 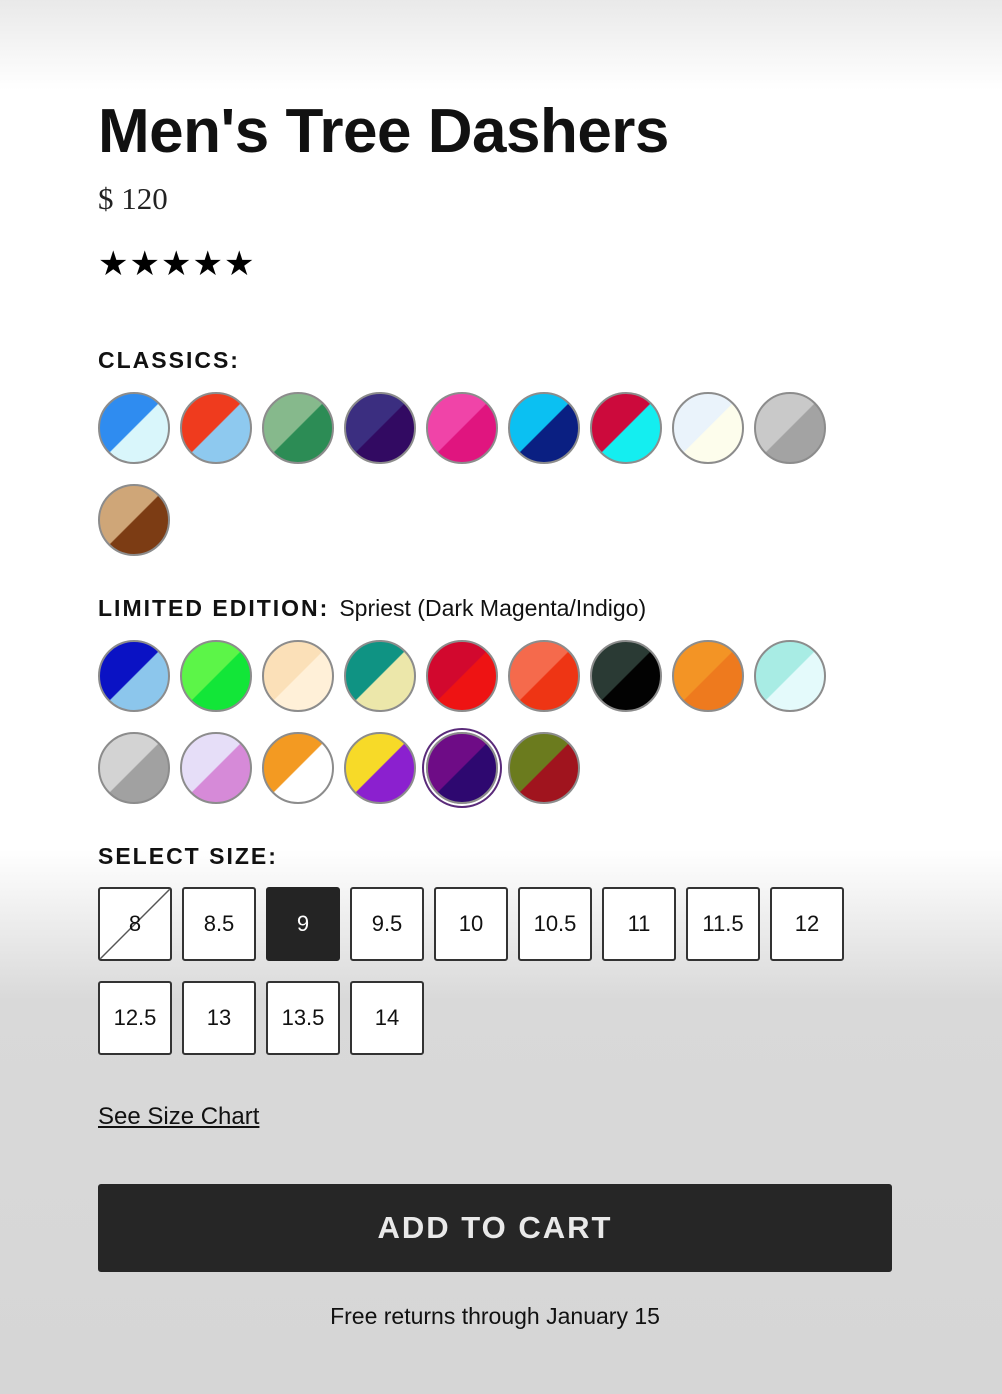 I want to click on size-option-button: 9.5, so click(x=387, y=924).